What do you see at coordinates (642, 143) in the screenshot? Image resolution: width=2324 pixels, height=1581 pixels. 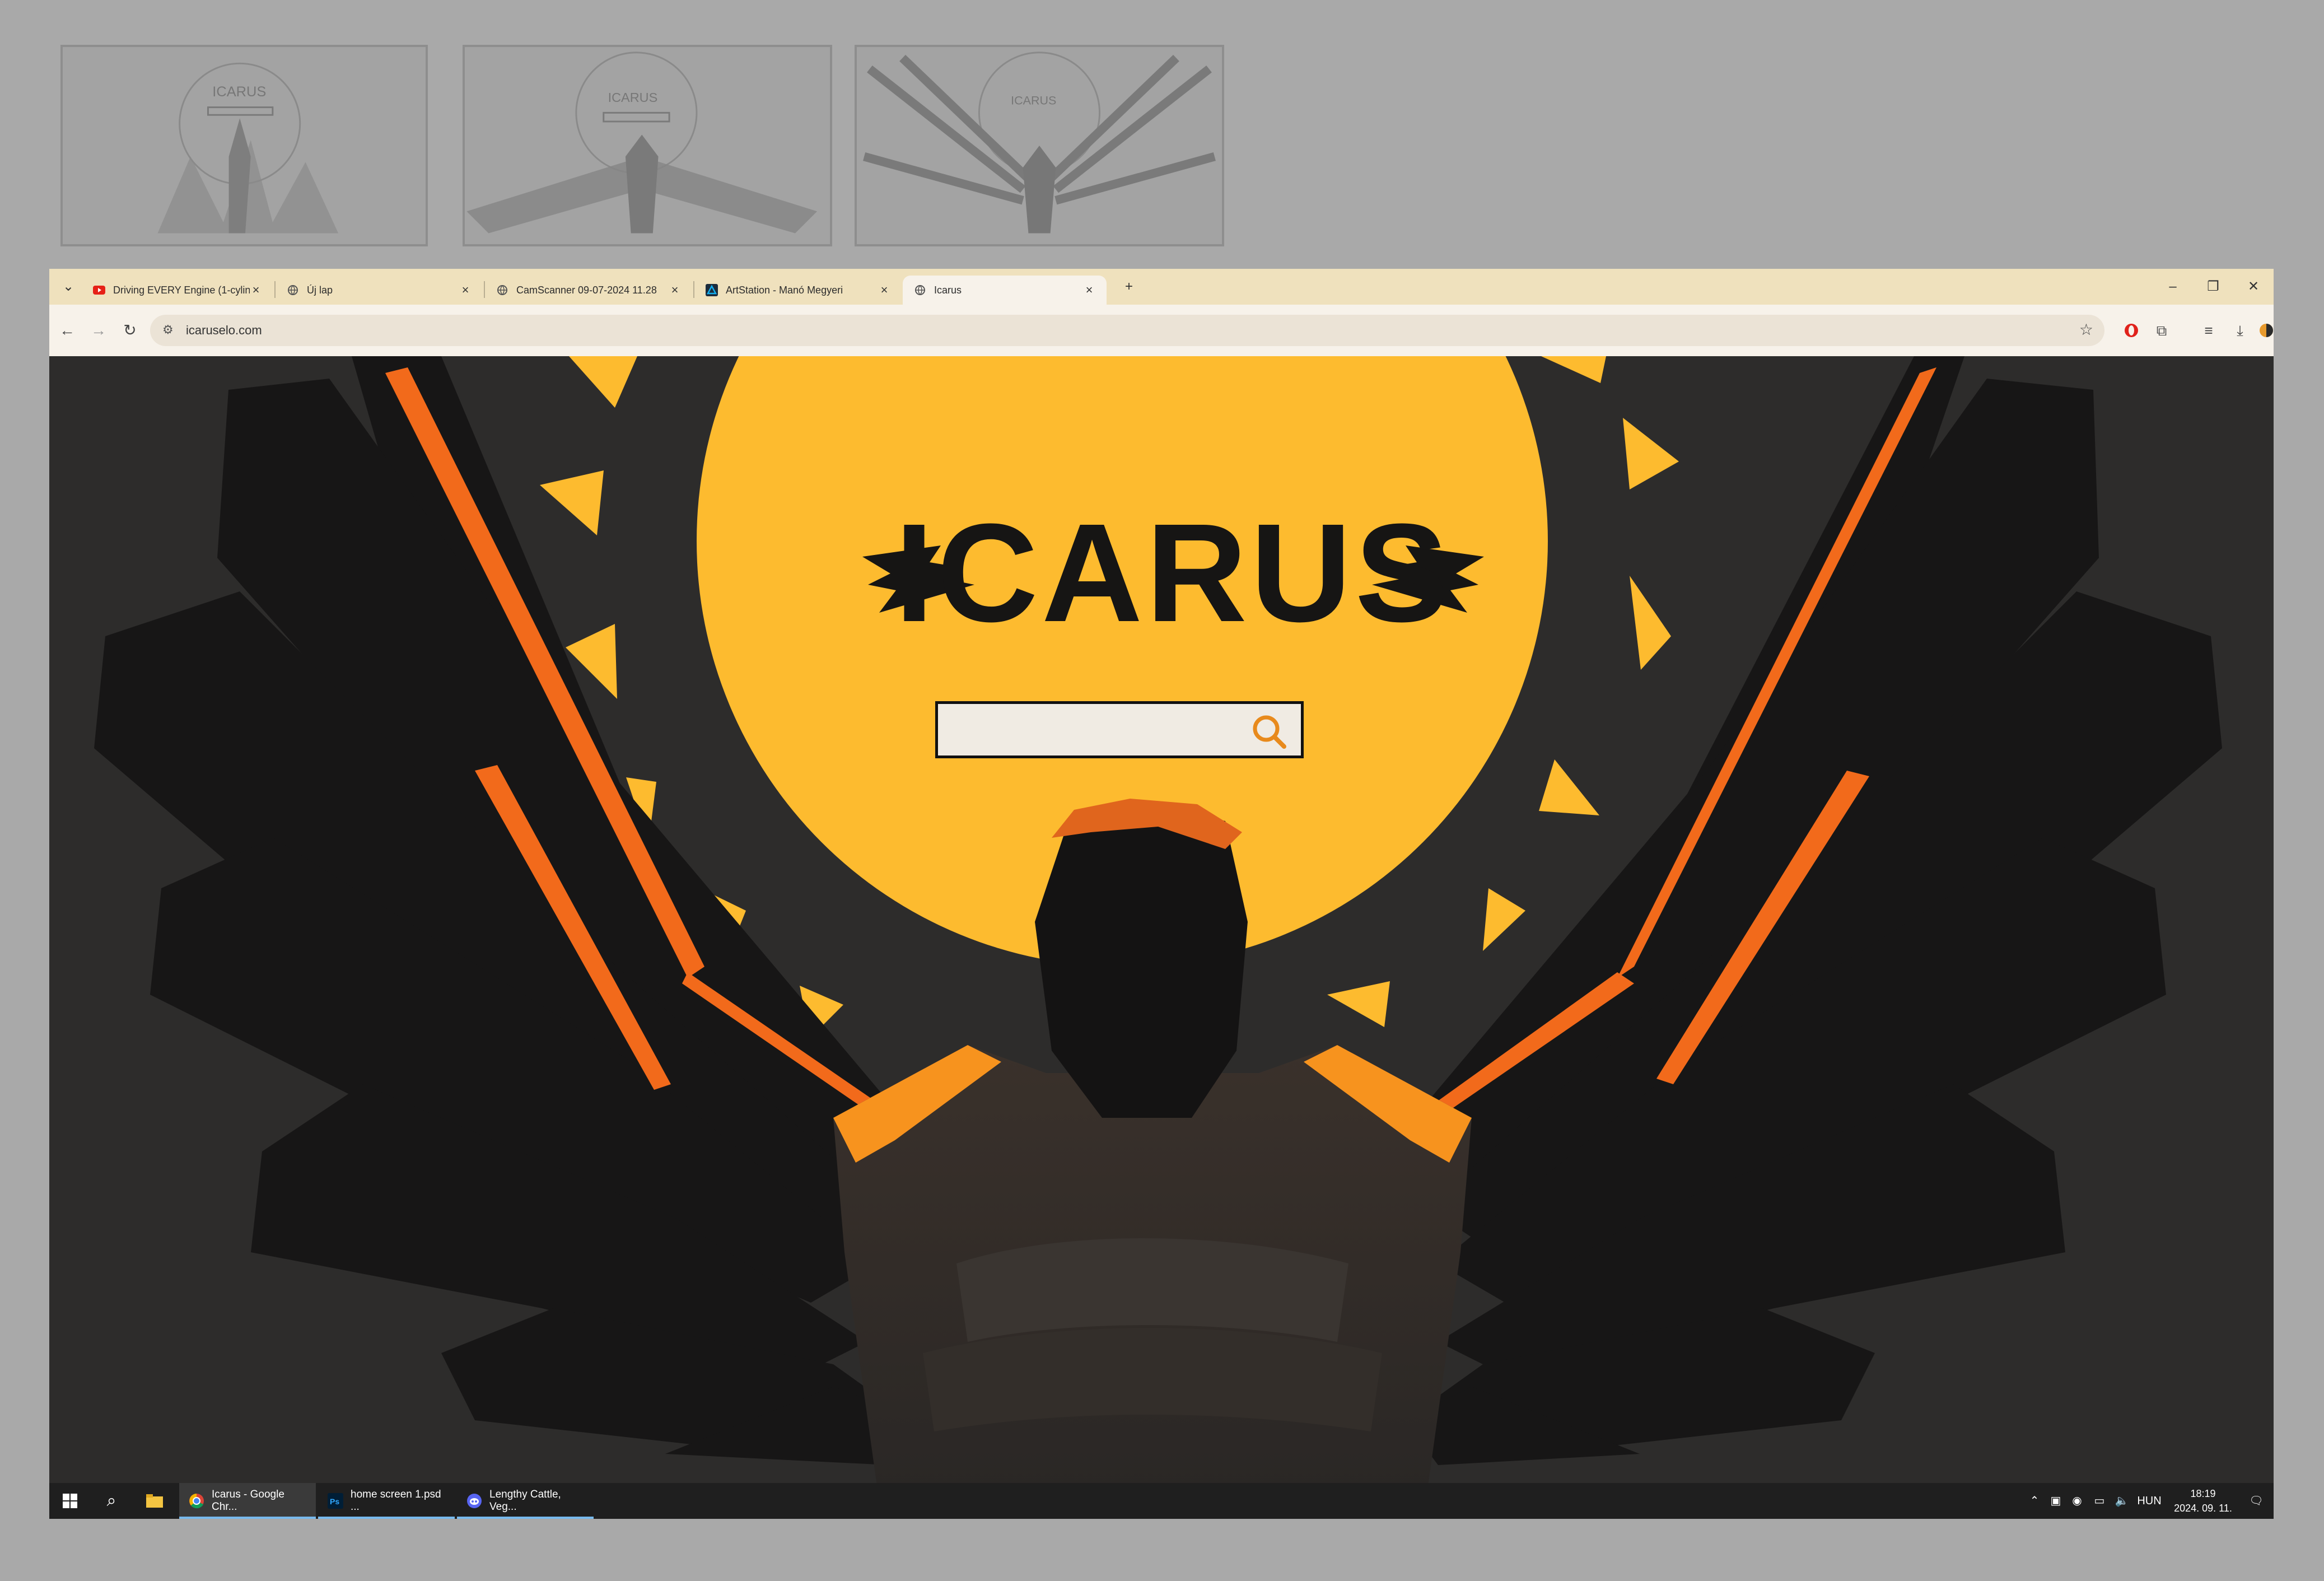 I see `sketch-drawing-2: ICARUS` at bounding box center [642, 143].